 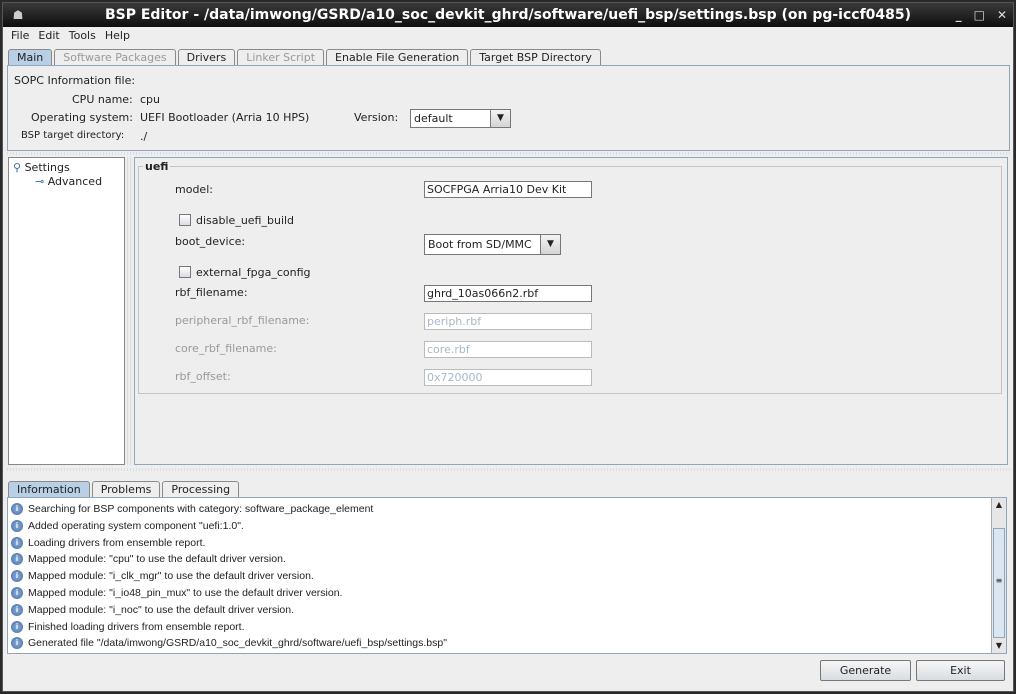 I want to click on rbf-offset-label: rbf_offset:, so click(x=203, y=376).